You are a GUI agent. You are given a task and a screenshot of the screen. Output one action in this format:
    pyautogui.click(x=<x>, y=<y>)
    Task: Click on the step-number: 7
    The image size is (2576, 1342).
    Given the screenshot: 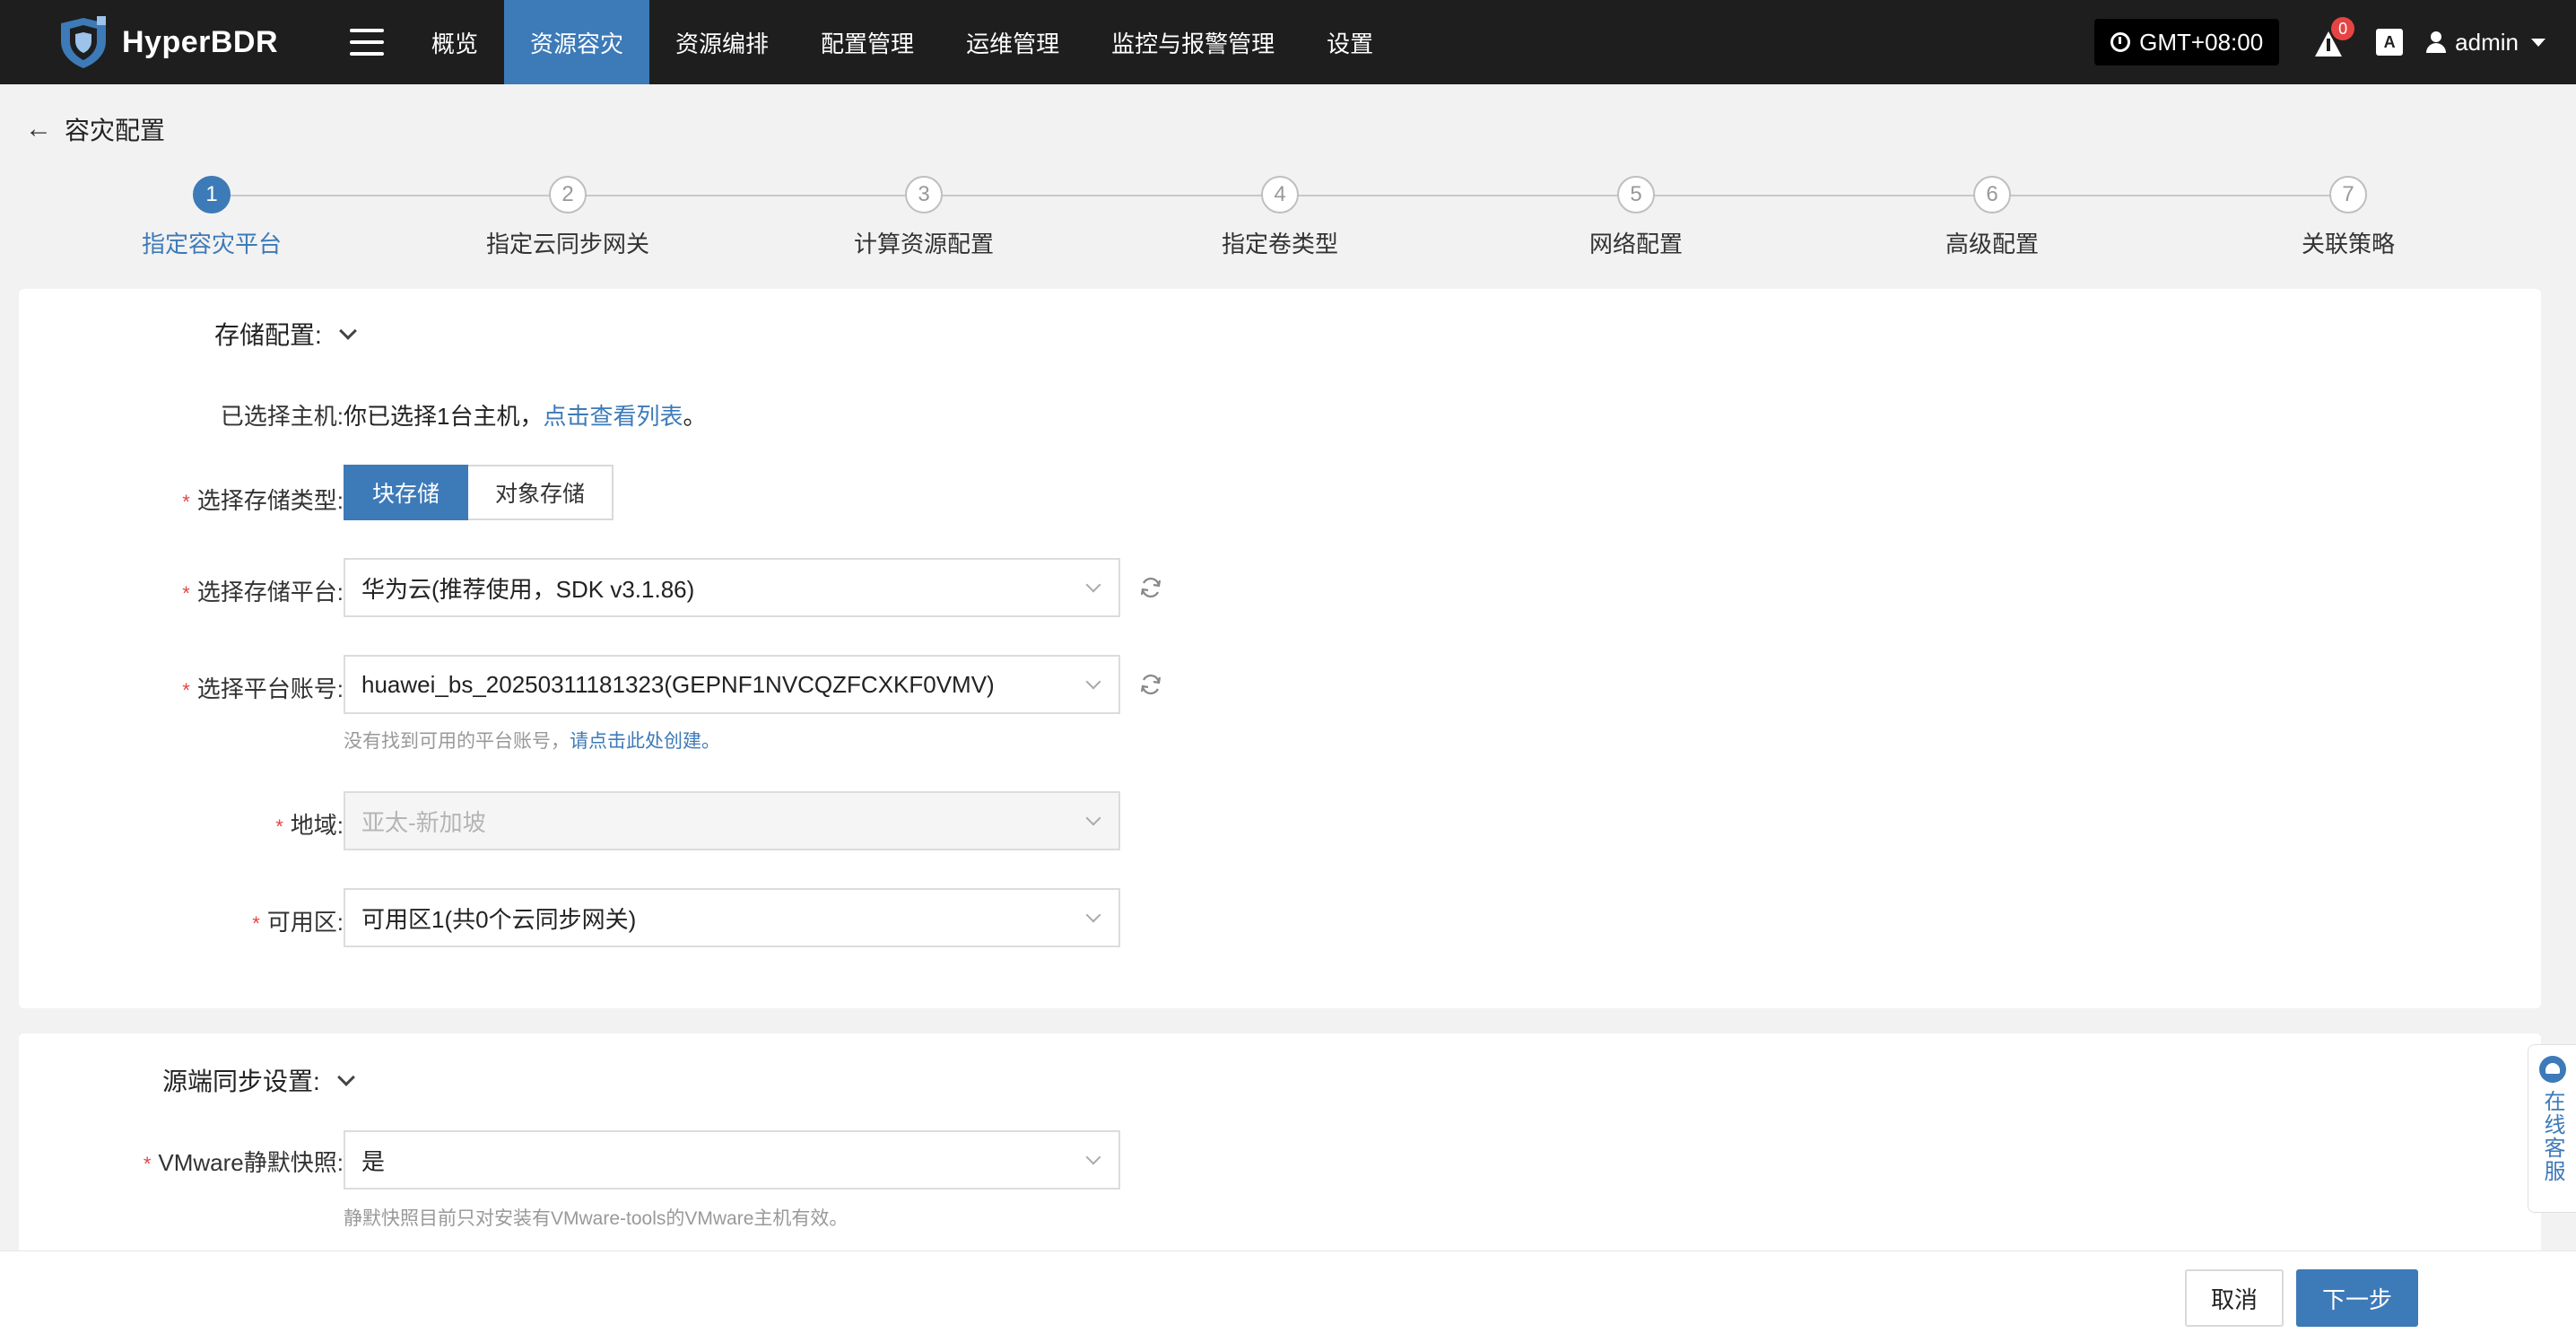 What is the action you would take?
    pyautogui.click(x=2348, y=195)
    